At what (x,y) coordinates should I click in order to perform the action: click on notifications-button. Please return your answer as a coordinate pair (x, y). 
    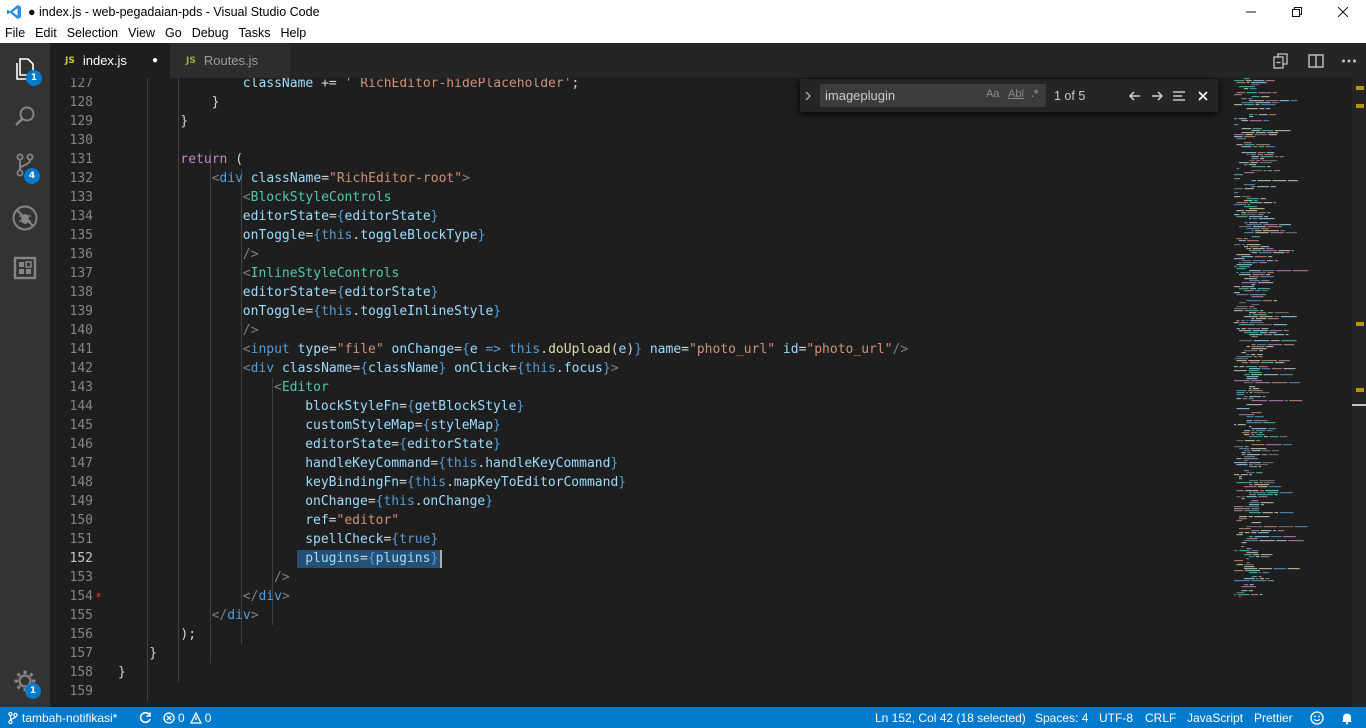
    Looking at the image, I should click on (1347, 717).